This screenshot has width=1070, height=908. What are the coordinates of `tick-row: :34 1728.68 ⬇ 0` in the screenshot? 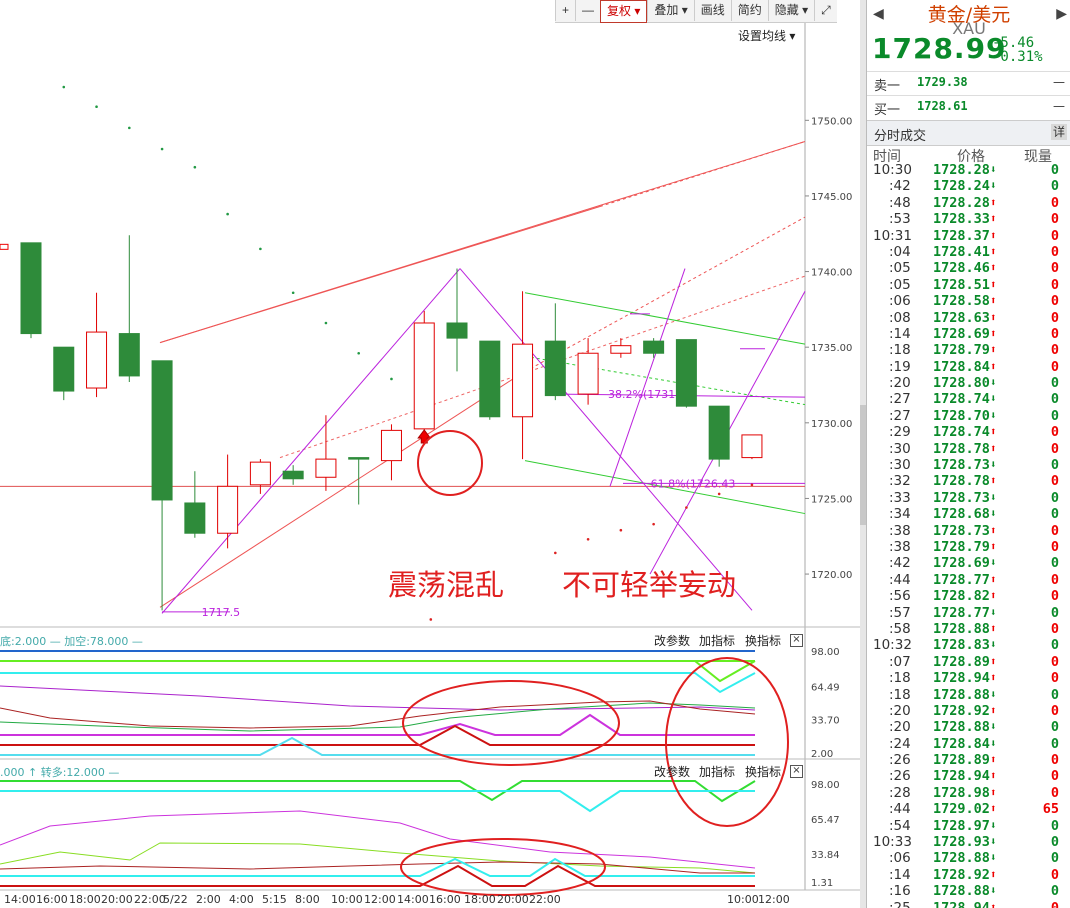 It's located at (968, 514).